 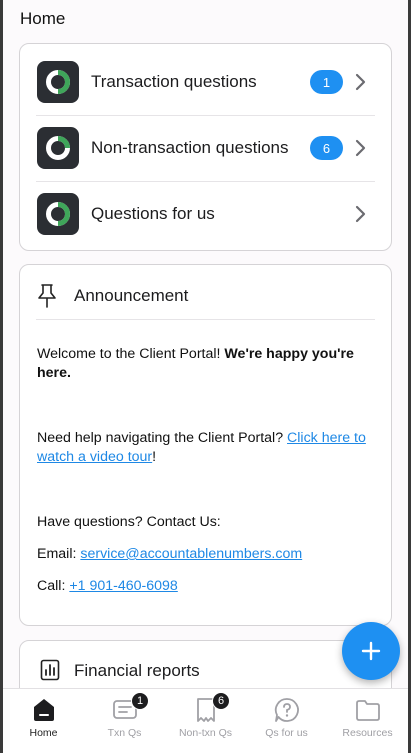 I want to click on tab-home: Home, so click(x=43, y=721).